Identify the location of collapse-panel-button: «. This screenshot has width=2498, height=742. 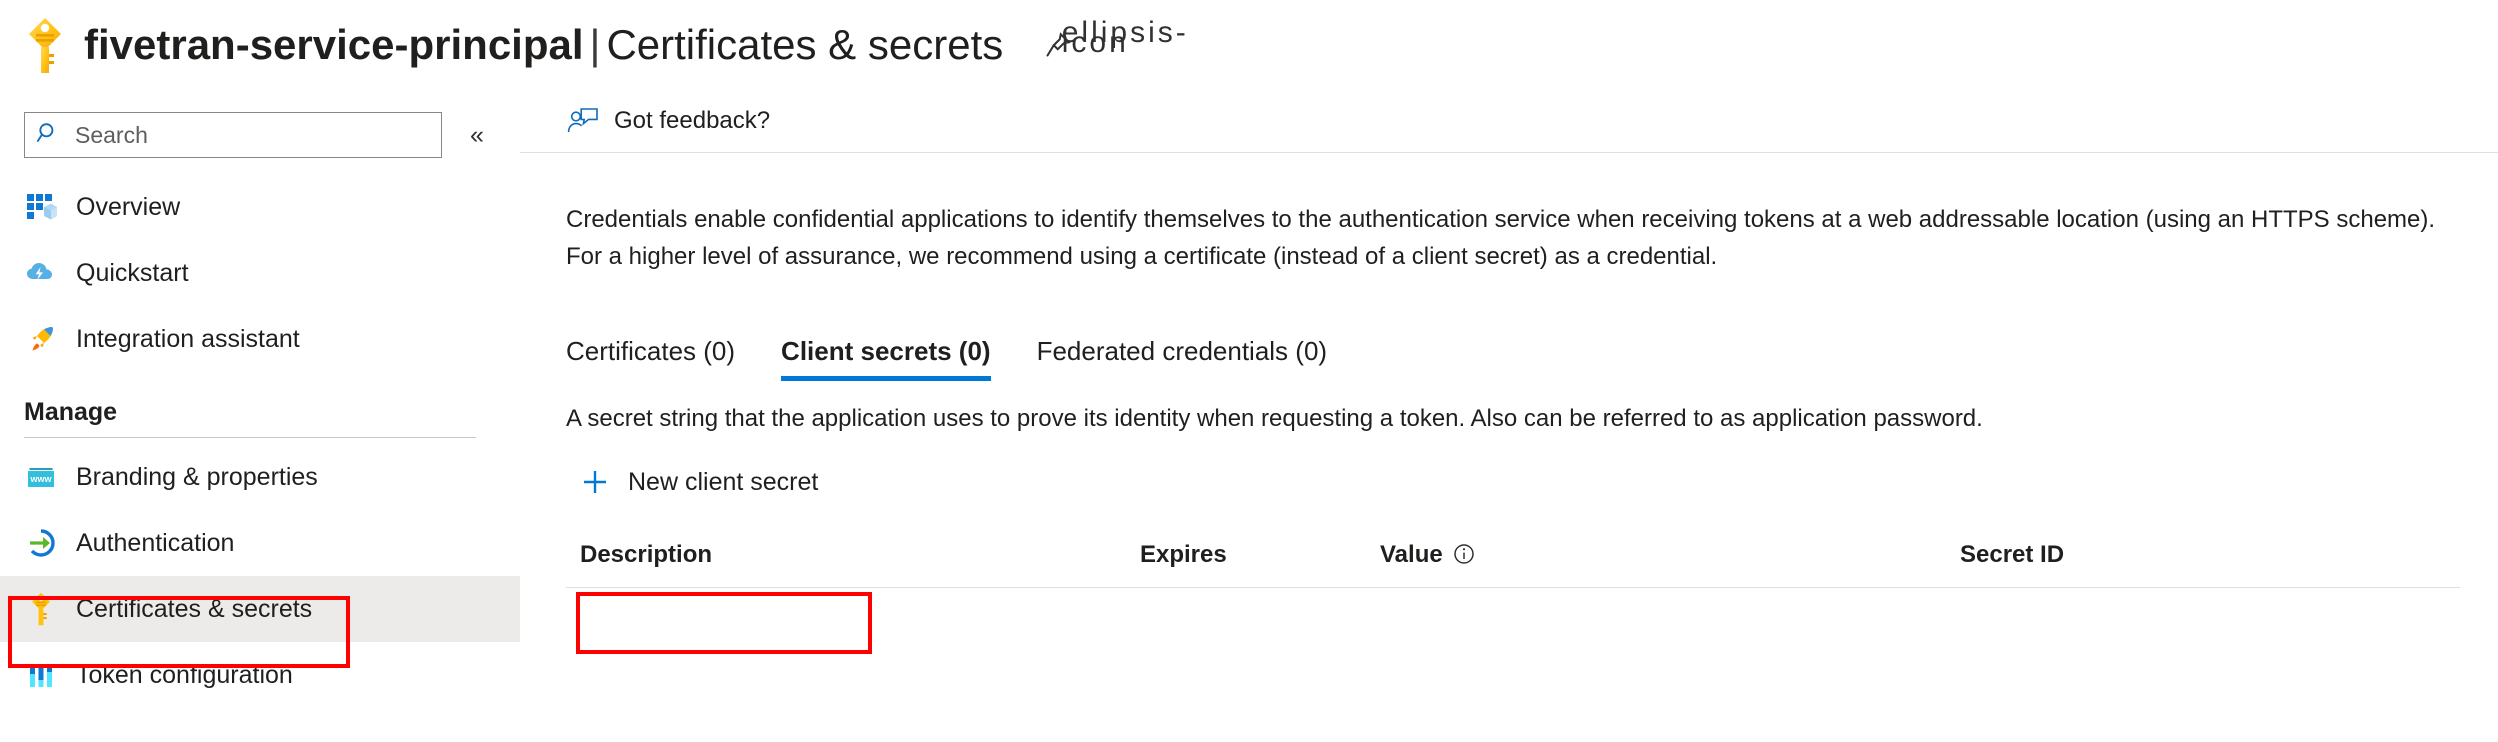
(477, 135).